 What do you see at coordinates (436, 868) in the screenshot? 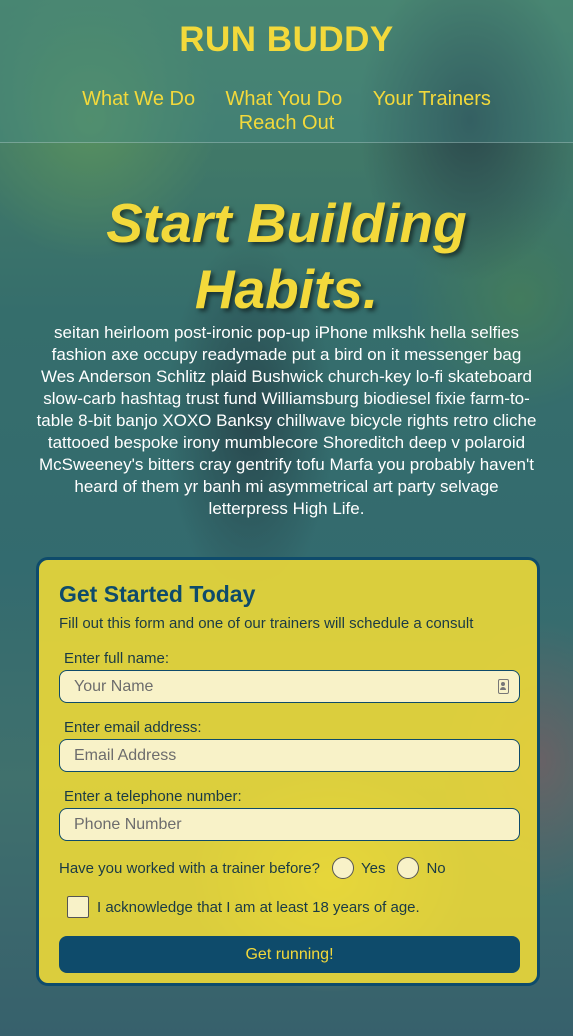
I see `radio-no-label: No` at bounding box center [436, 868].